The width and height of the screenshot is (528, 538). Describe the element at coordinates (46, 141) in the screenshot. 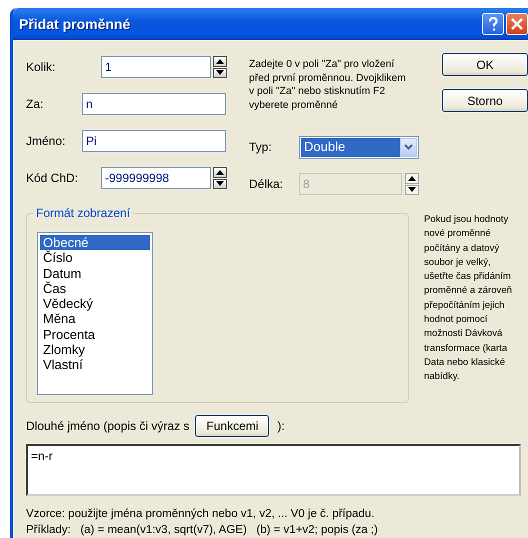

I see `field-label: Jméno:` at that location.